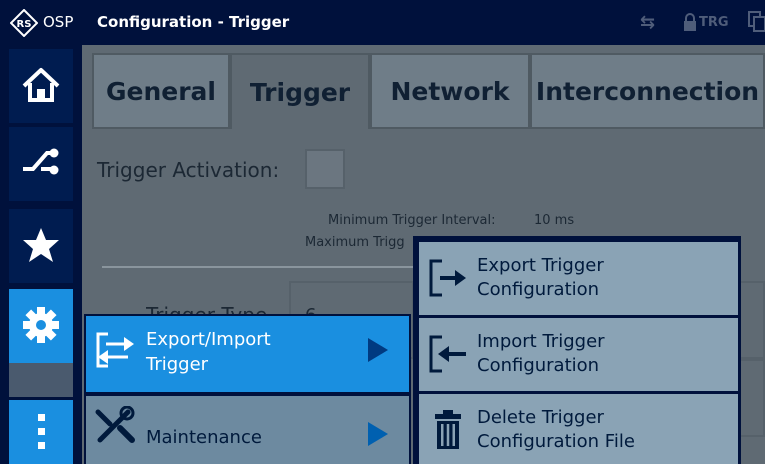 Image resolution: width=765 pixels, height=464 pixels. I want to click on min-interval-value: 10 ms, so click(554, 220).